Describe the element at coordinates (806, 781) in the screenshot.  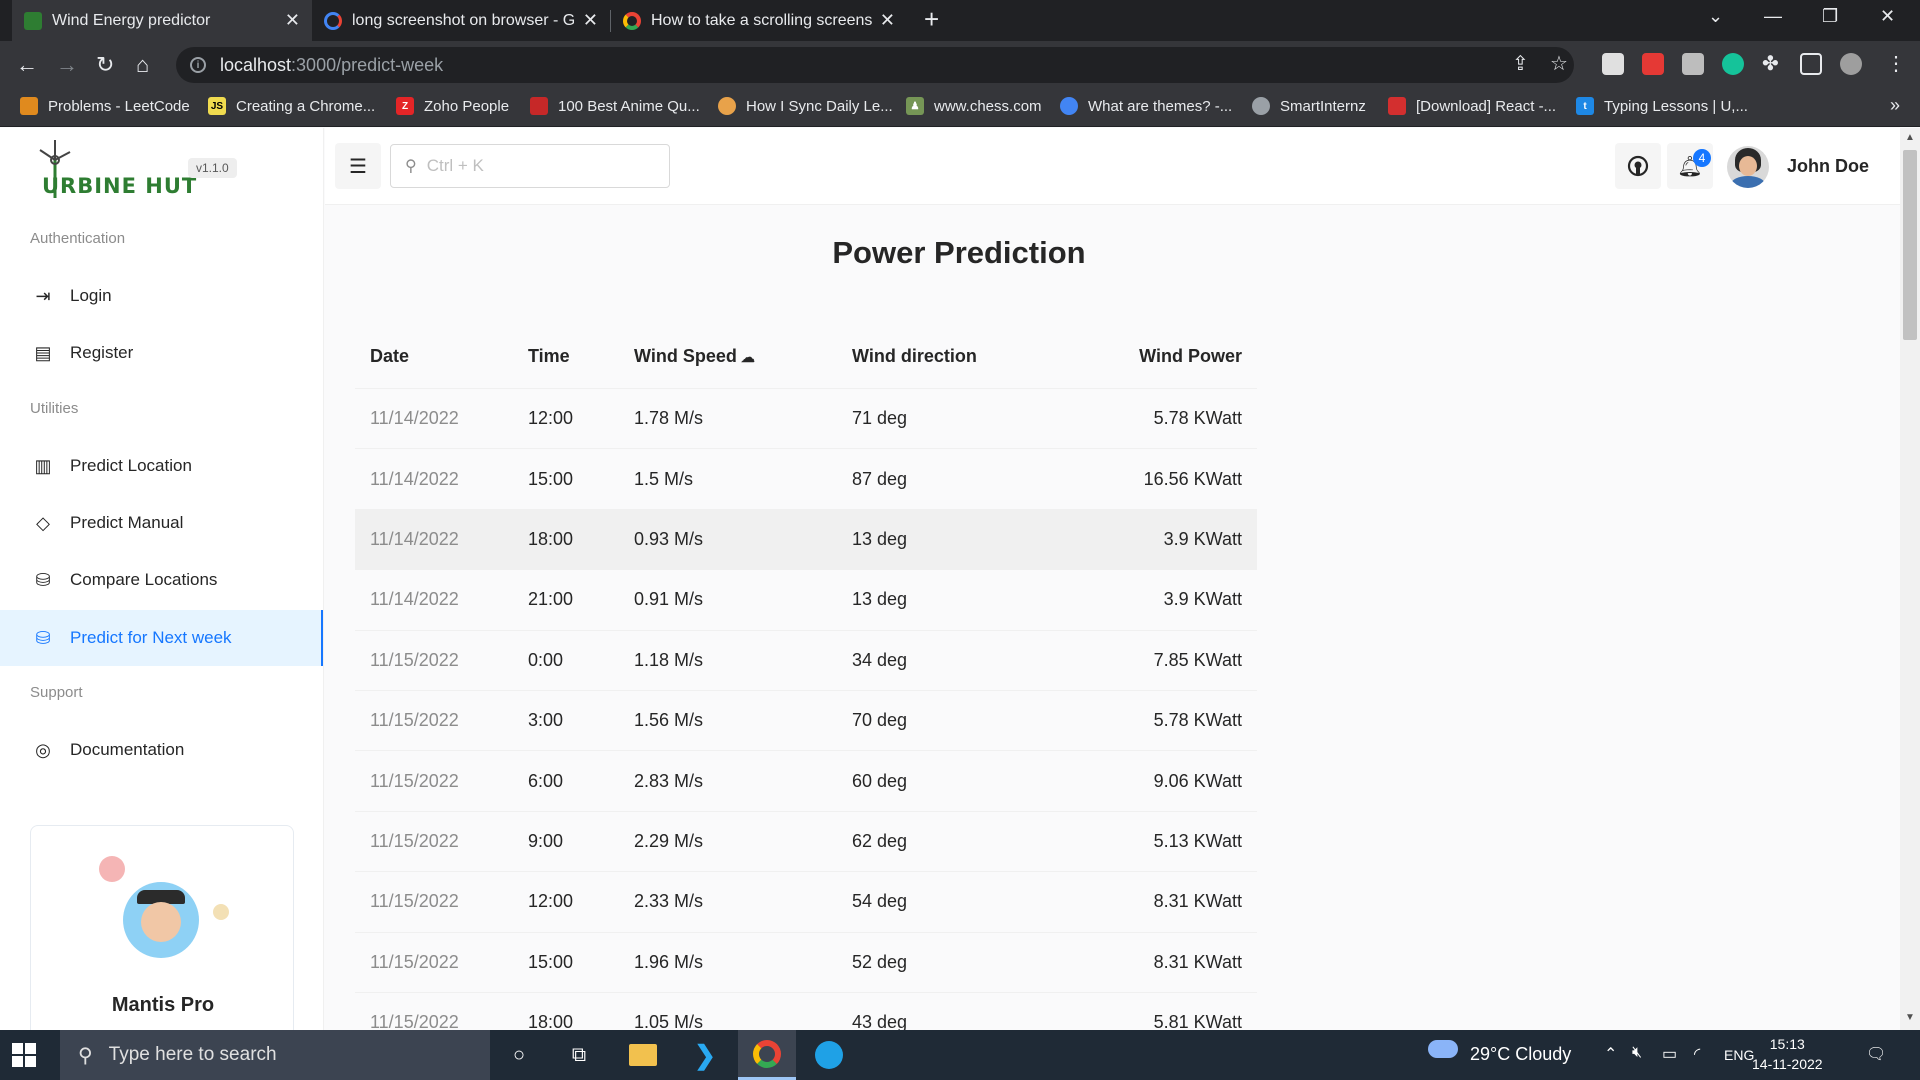
I see `table-row: 11/15/2022 6:00 2.83 M/s 60 deg 9.06 KWatt` at that location.